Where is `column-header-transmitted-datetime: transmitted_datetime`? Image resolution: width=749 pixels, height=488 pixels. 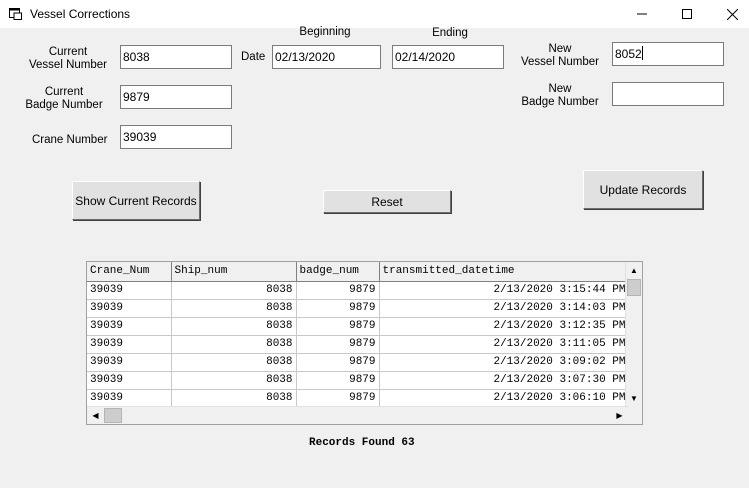 column-header-transmitted-datetime: transmitted_datetime is located at coordinates (504, 272).